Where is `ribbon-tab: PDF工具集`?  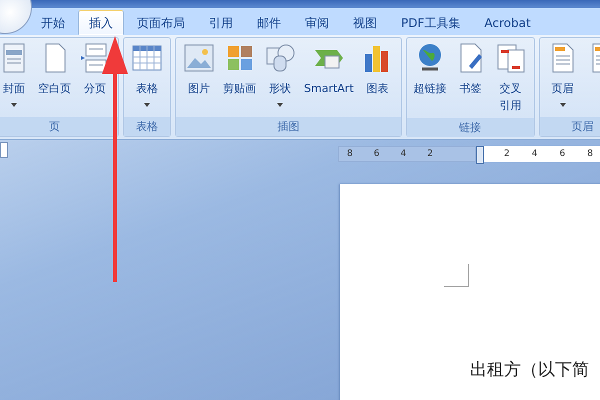 ribbon-tab: PDF工具集 is located at coordinates (431, 22).